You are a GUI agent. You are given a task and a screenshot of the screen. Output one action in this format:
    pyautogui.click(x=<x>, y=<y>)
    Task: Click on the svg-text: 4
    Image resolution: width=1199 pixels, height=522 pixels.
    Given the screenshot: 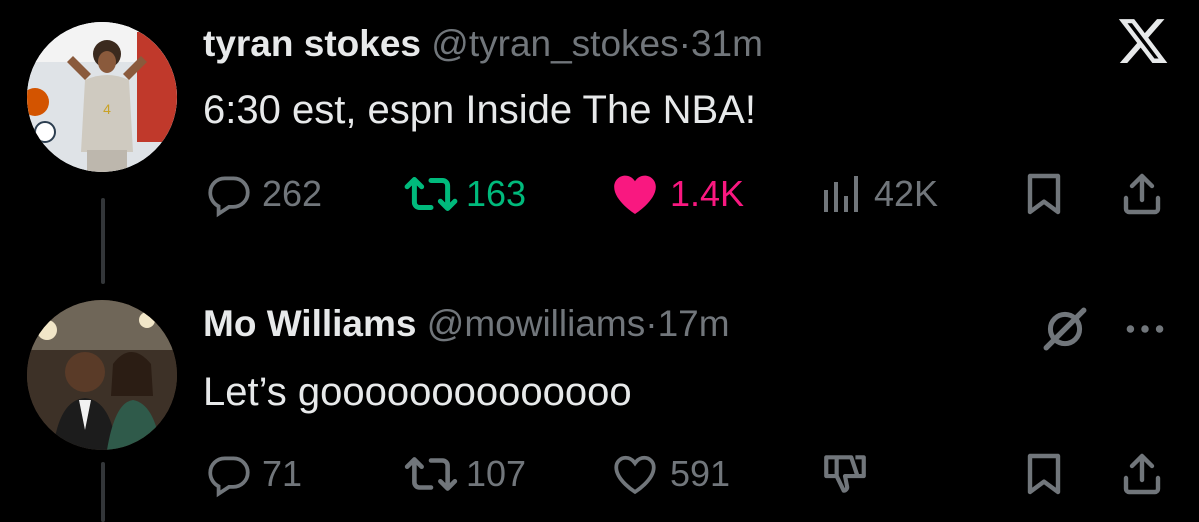 What is the action you would take?
    pyautogui.click(x=107, y=109)
    